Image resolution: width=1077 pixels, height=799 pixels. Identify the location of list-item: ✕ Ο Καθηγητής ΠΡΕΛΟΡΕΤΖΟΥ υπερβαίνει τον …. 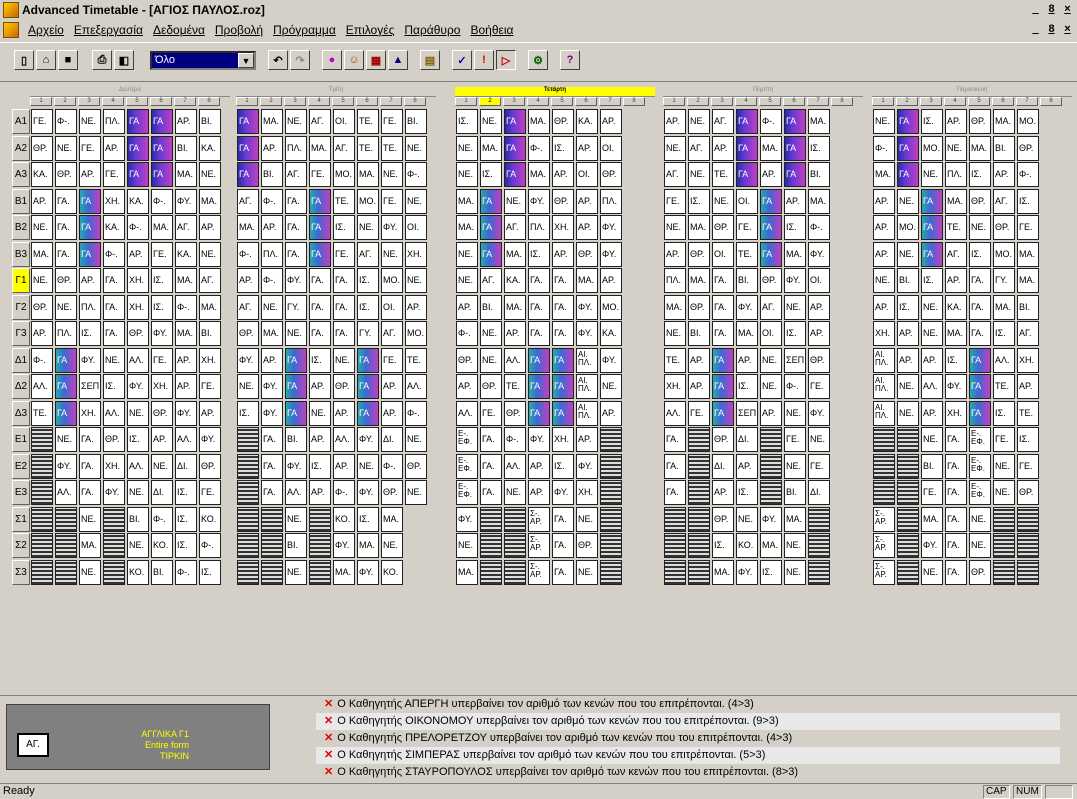
(688, 738).